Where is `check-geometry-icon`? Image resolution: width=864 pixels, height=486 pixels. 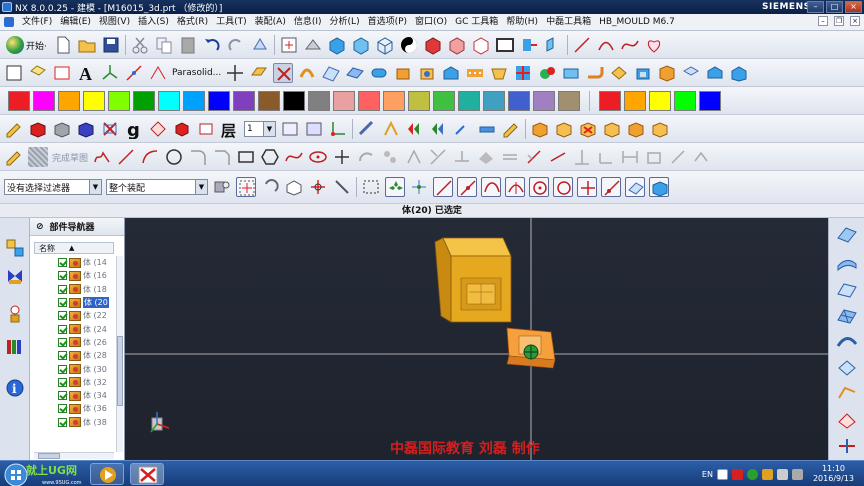 check-geometry-icon is located at coordinates (463, 129).